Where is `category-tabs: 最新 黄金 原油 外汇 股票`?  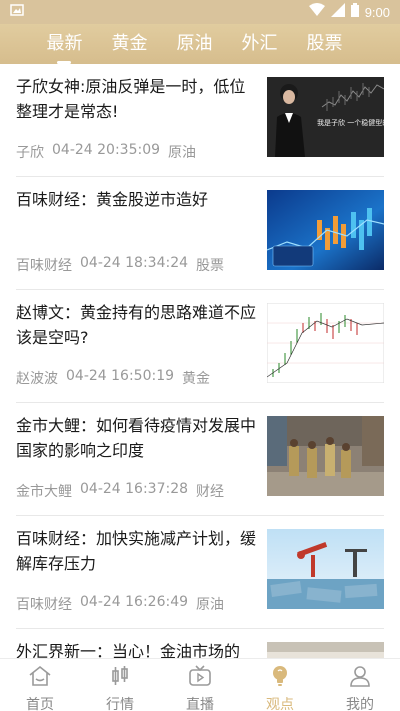 category-tabs: 最新 黄金 原油 外汇 股票 is located at coordinates (200, 44).